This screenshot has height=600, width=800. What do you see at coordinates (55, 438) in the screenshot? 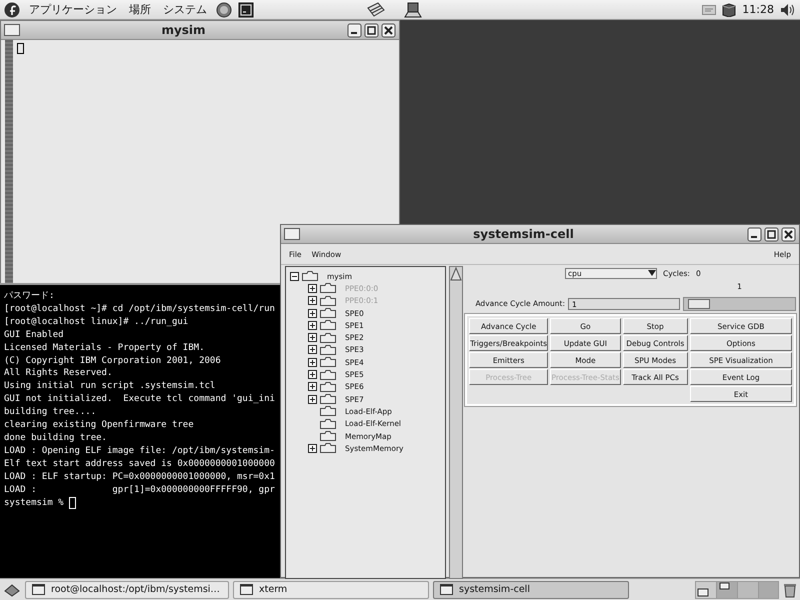
I see `terminal-line: done building tree.` at bounding box center [55, 438].